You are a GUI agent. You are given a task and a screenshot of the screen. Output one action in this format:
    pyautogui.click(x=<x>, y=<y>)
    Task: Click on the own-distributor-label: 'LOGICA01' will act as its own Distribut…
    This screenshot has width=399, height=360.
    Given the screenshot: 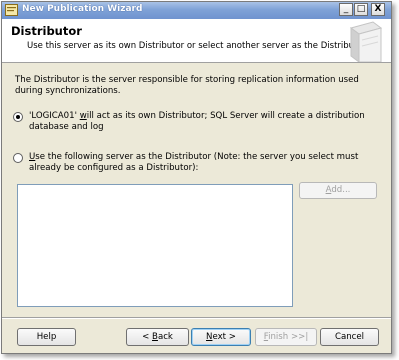 What is the action you would take?
    pyautogui.click(x=205, y=121)
    